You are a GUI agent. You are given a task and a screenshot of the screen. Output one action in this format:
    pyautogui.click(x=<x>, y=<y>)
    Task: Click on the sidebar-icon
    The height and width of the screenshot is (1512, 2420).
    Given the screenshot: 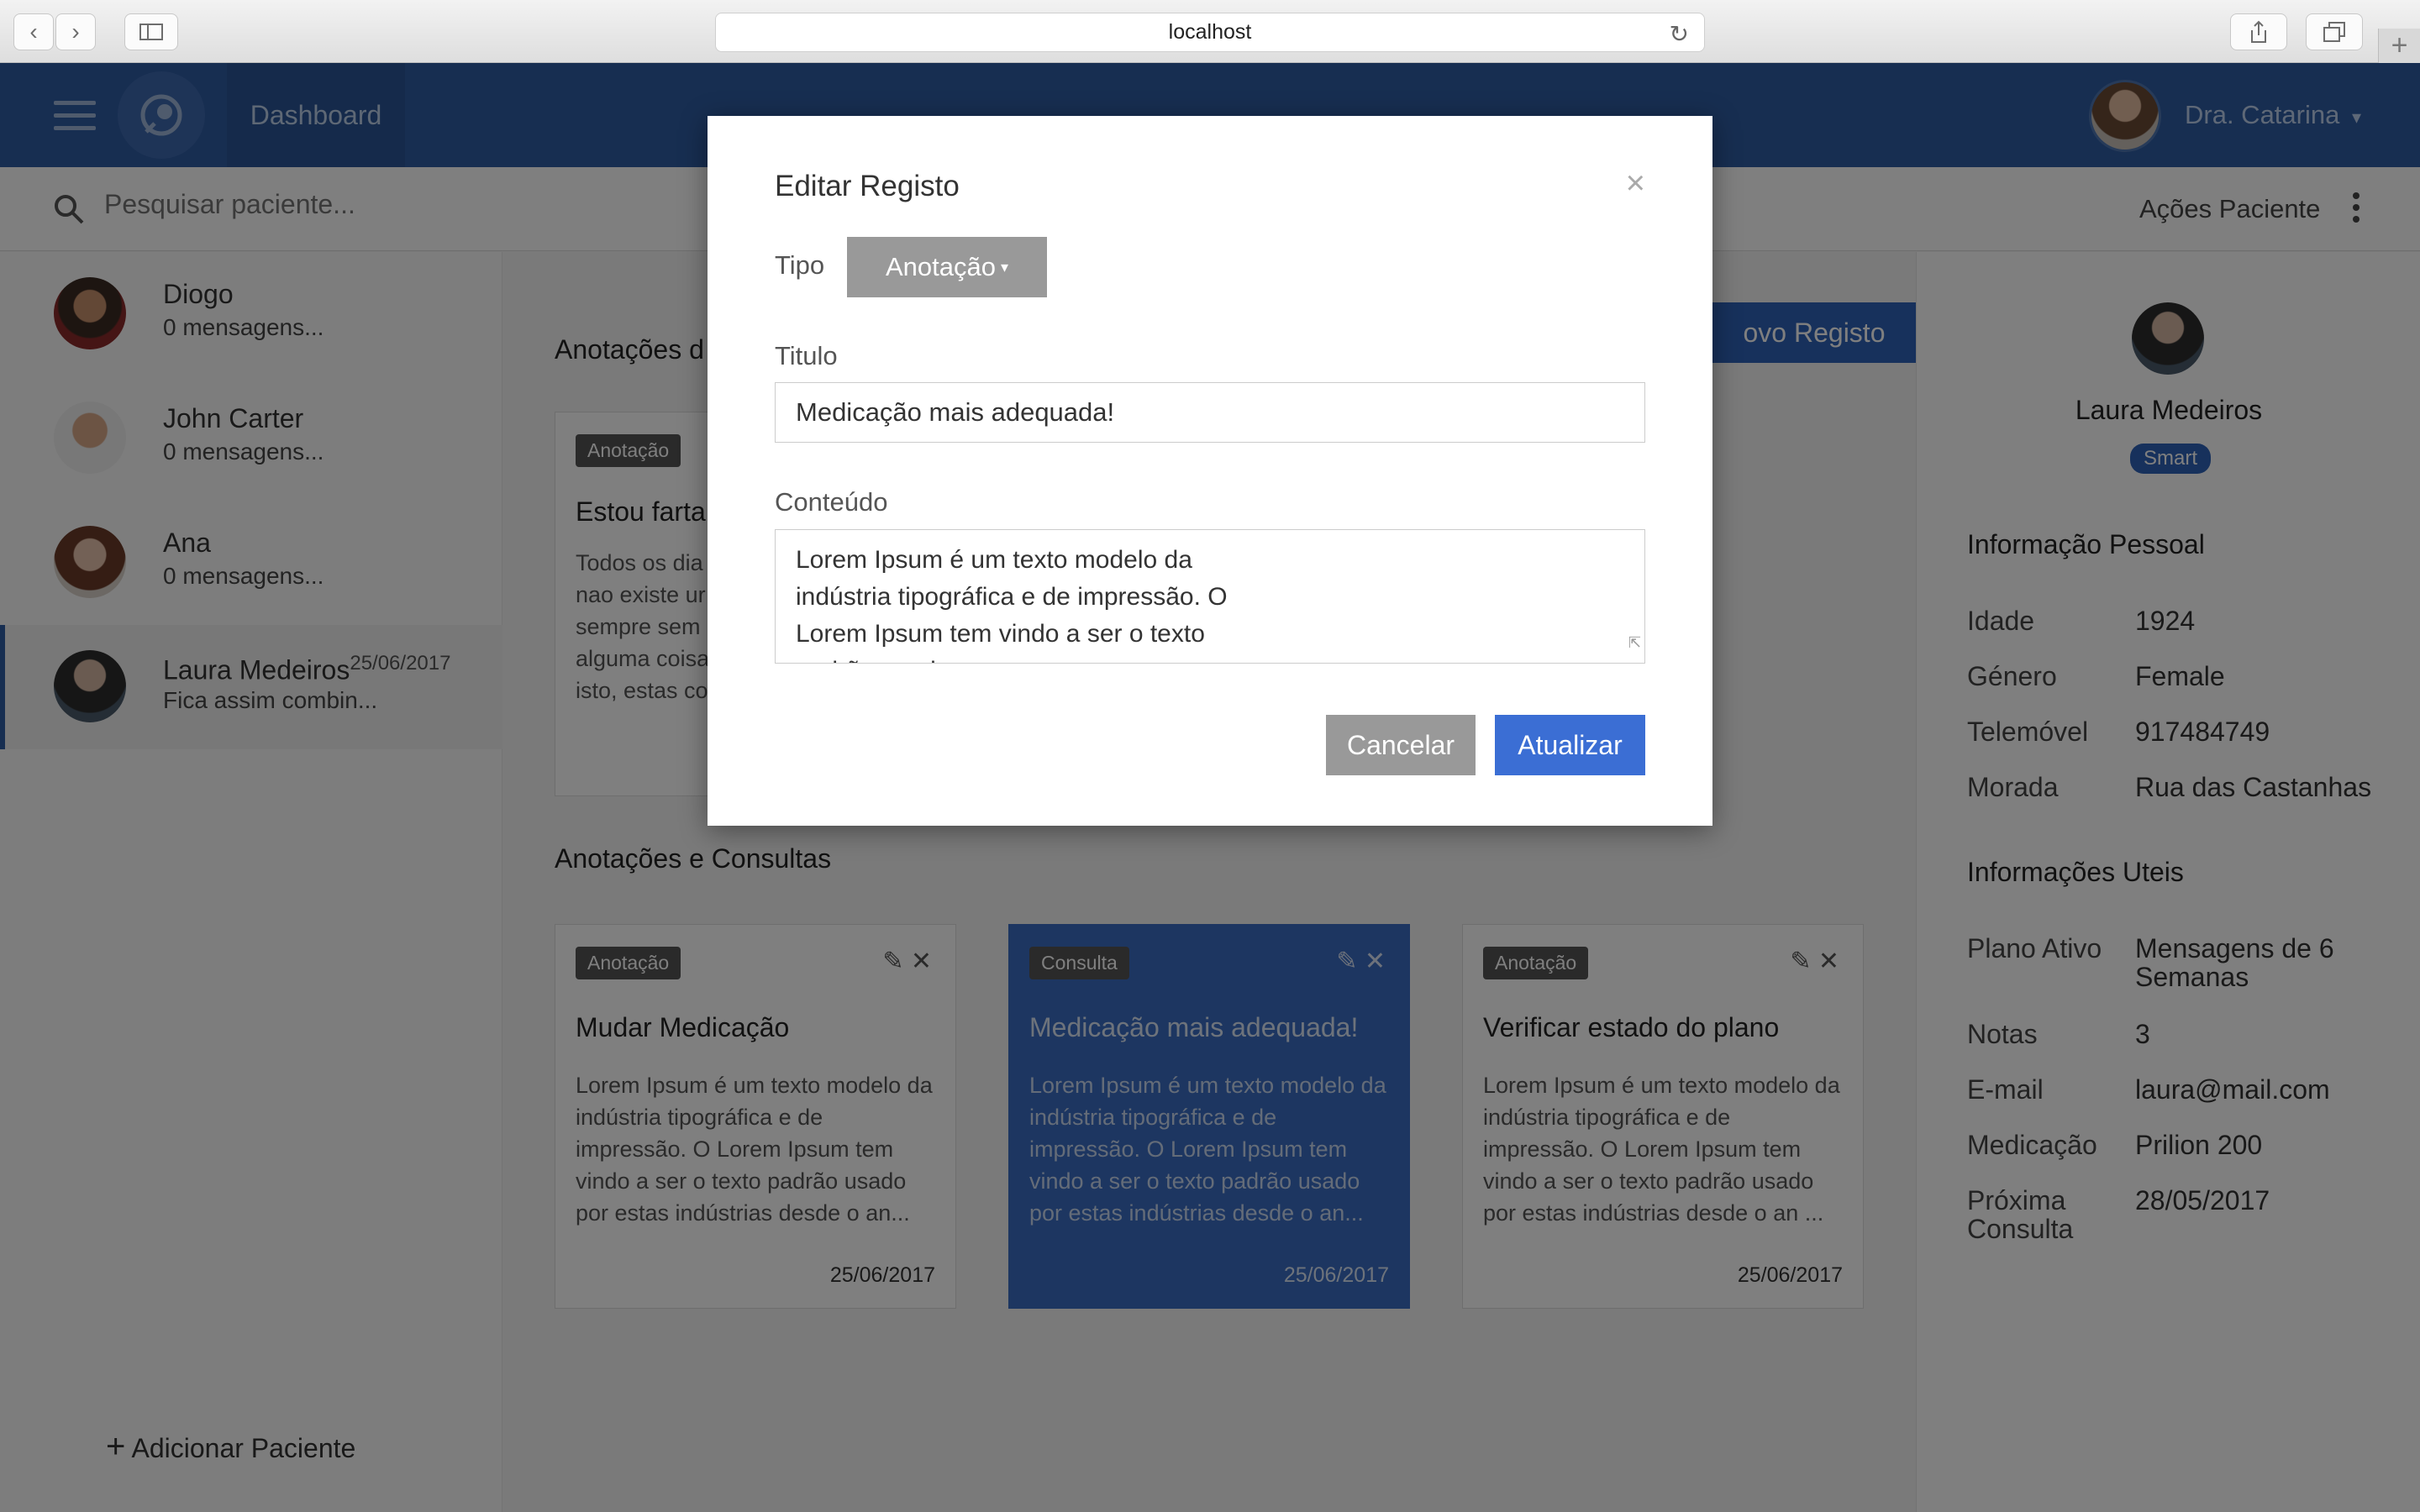 What is the action you would take?
    pyautogui.click(x=151, y=32)
    